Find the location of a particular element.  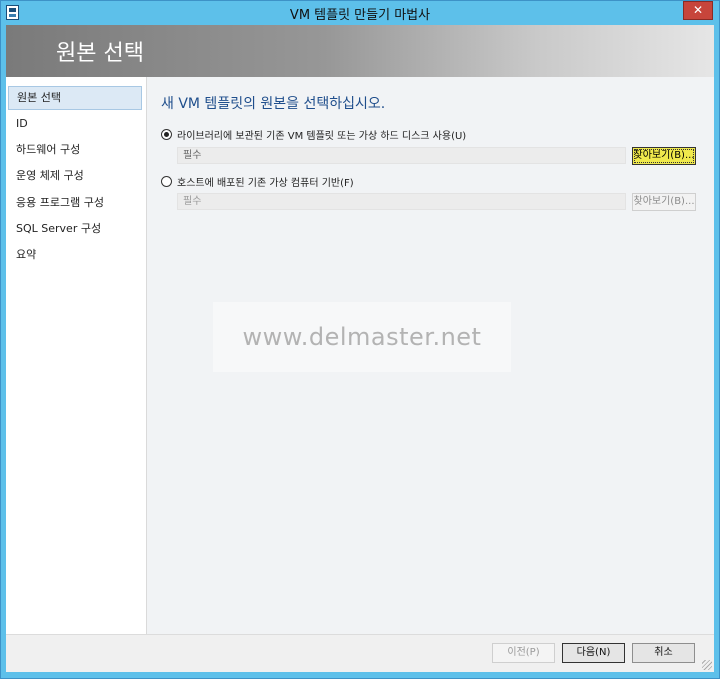

window-title: VM 템플릿 만들기 마법사 is located at coordinates (360, 15).